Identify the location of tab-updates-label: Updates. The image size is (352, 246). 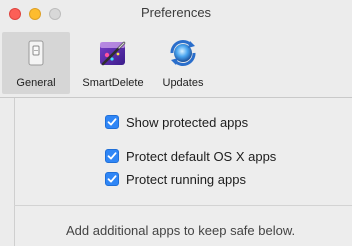
(183, 83).